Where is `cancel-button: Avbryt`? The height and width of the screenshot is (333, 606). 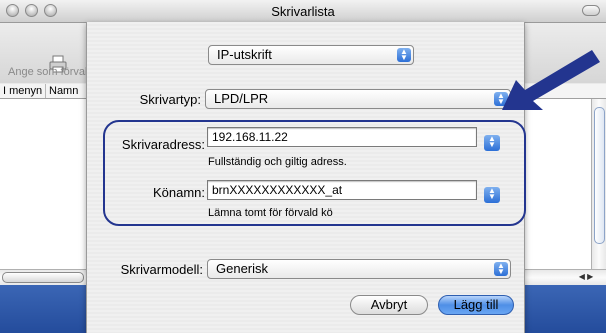
cancel-button: Avbryt is located at coordinates (389, 305).